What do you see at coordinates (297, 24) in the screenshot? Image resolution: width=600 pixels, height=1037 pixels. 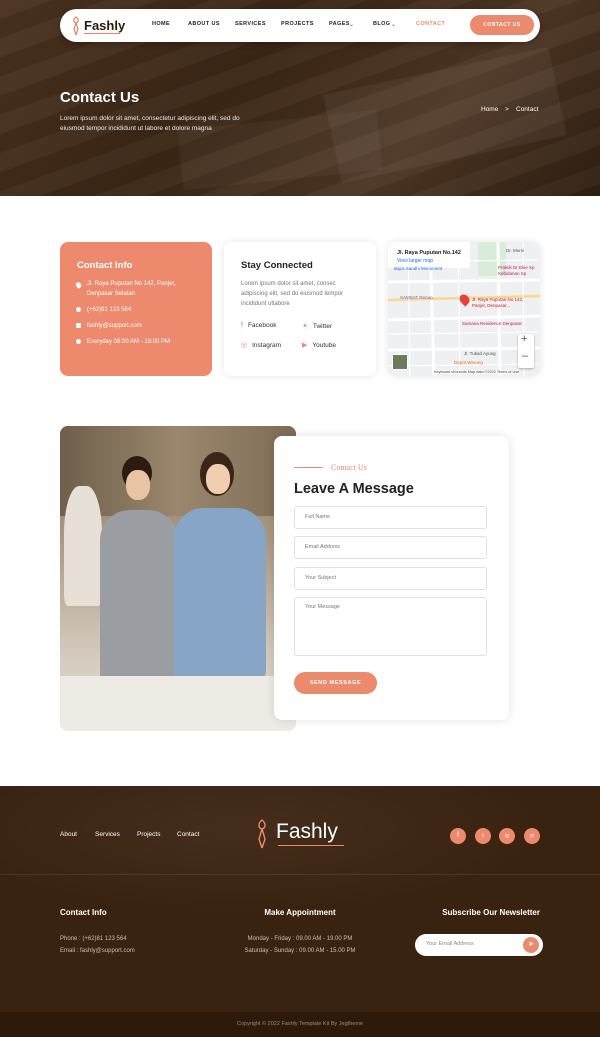 I see `nav-projects: PROJECTS` at bounding box center [297, 24].